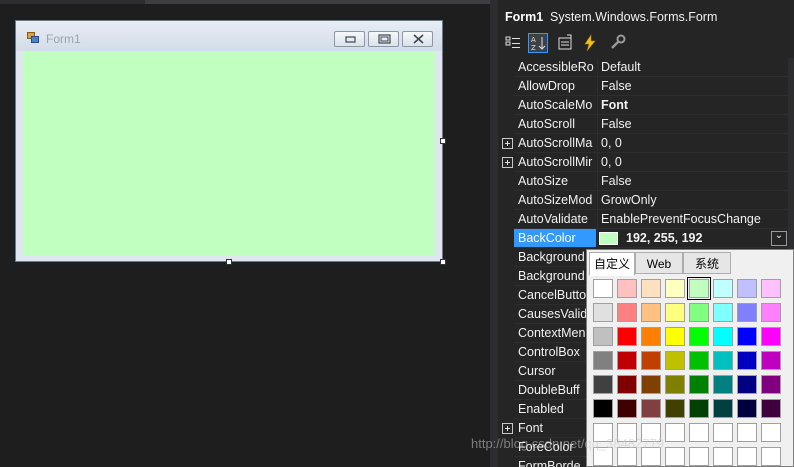 This screenshot has width=794, height=467. What do you see at coordinates (555, 238) in the screenshot?
I see `property-name: BackColor` at bounding box center [555, 238].